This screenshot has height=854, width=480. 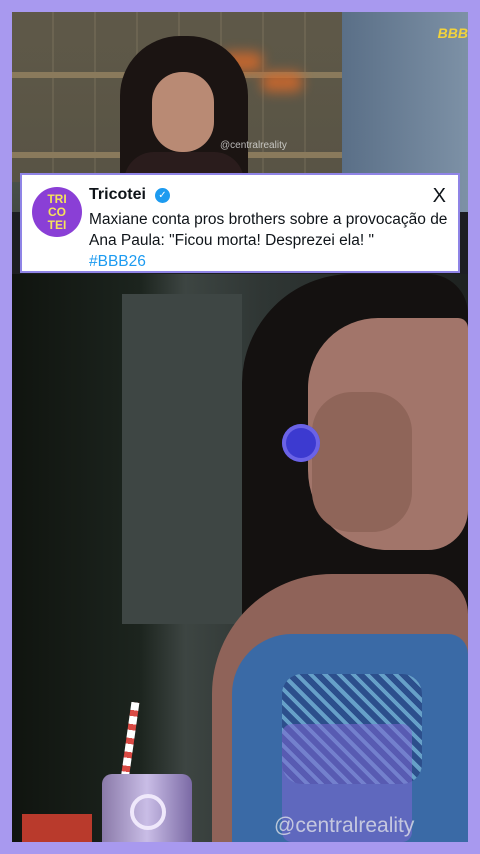 I want to click on avatar: TRI CO TEI, so click(x=57, y=212).